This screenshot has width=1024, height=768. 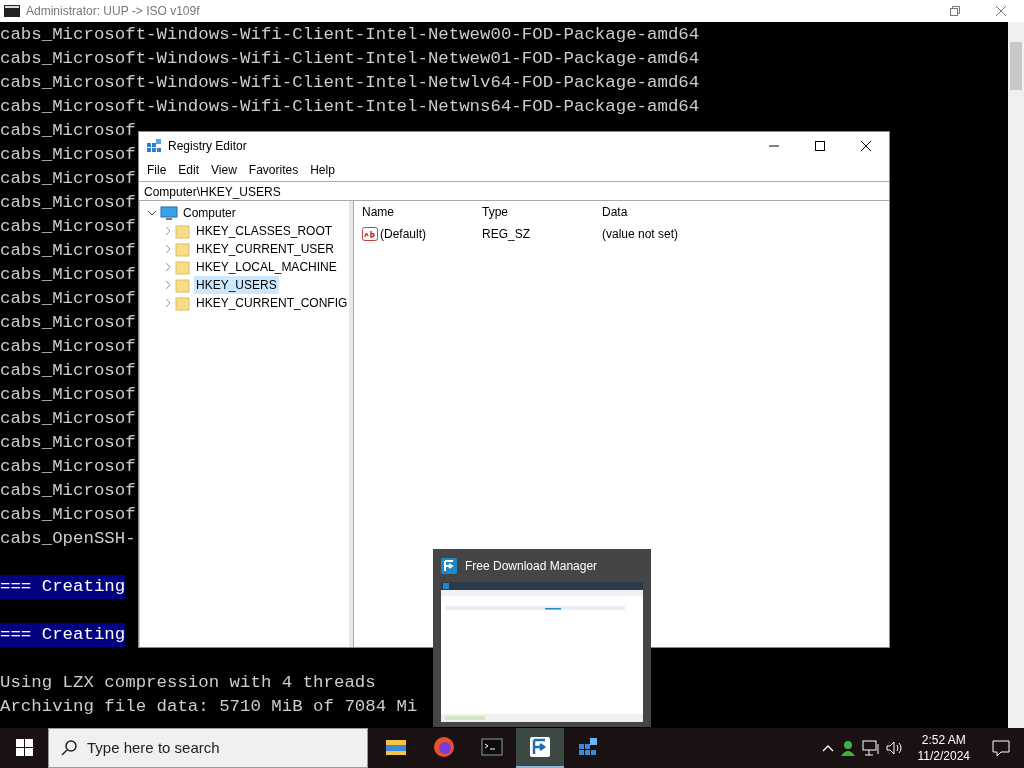 What do you see at coordinates (514, 191) in the screenshot?
I see `address-bar: Computer\HKEY_USERS` at bounding box center [514, 191].